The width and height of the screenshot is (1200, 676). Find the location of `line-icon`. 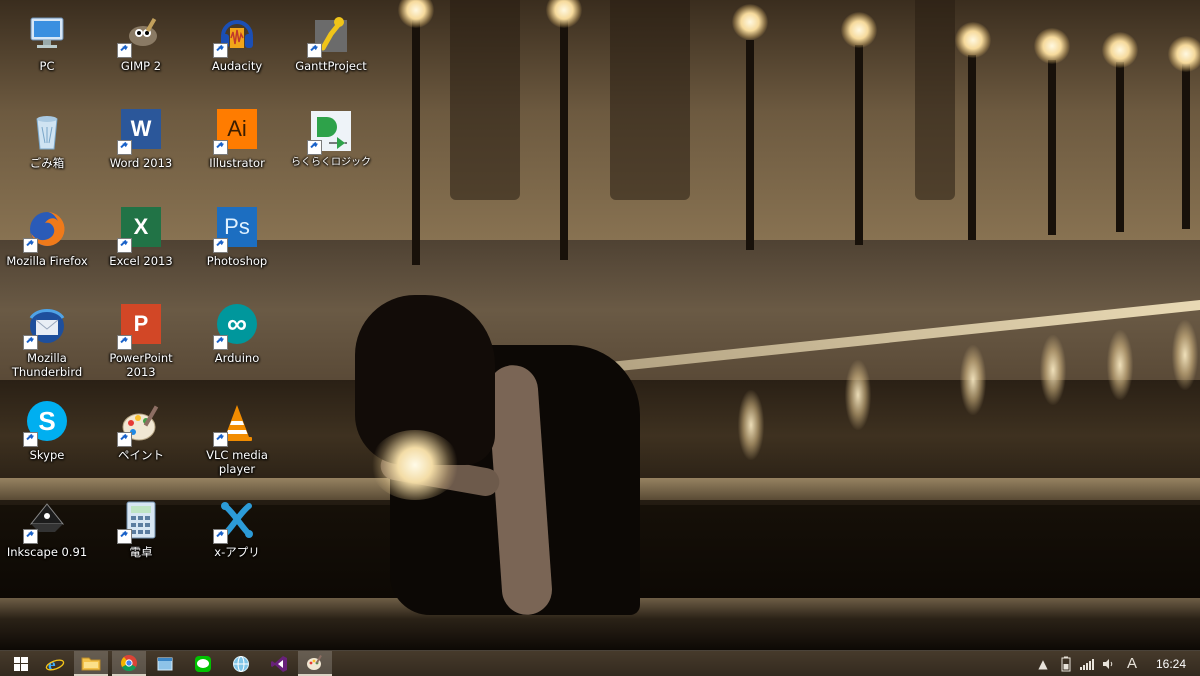

line-icon is located at coordinates (203, 663).